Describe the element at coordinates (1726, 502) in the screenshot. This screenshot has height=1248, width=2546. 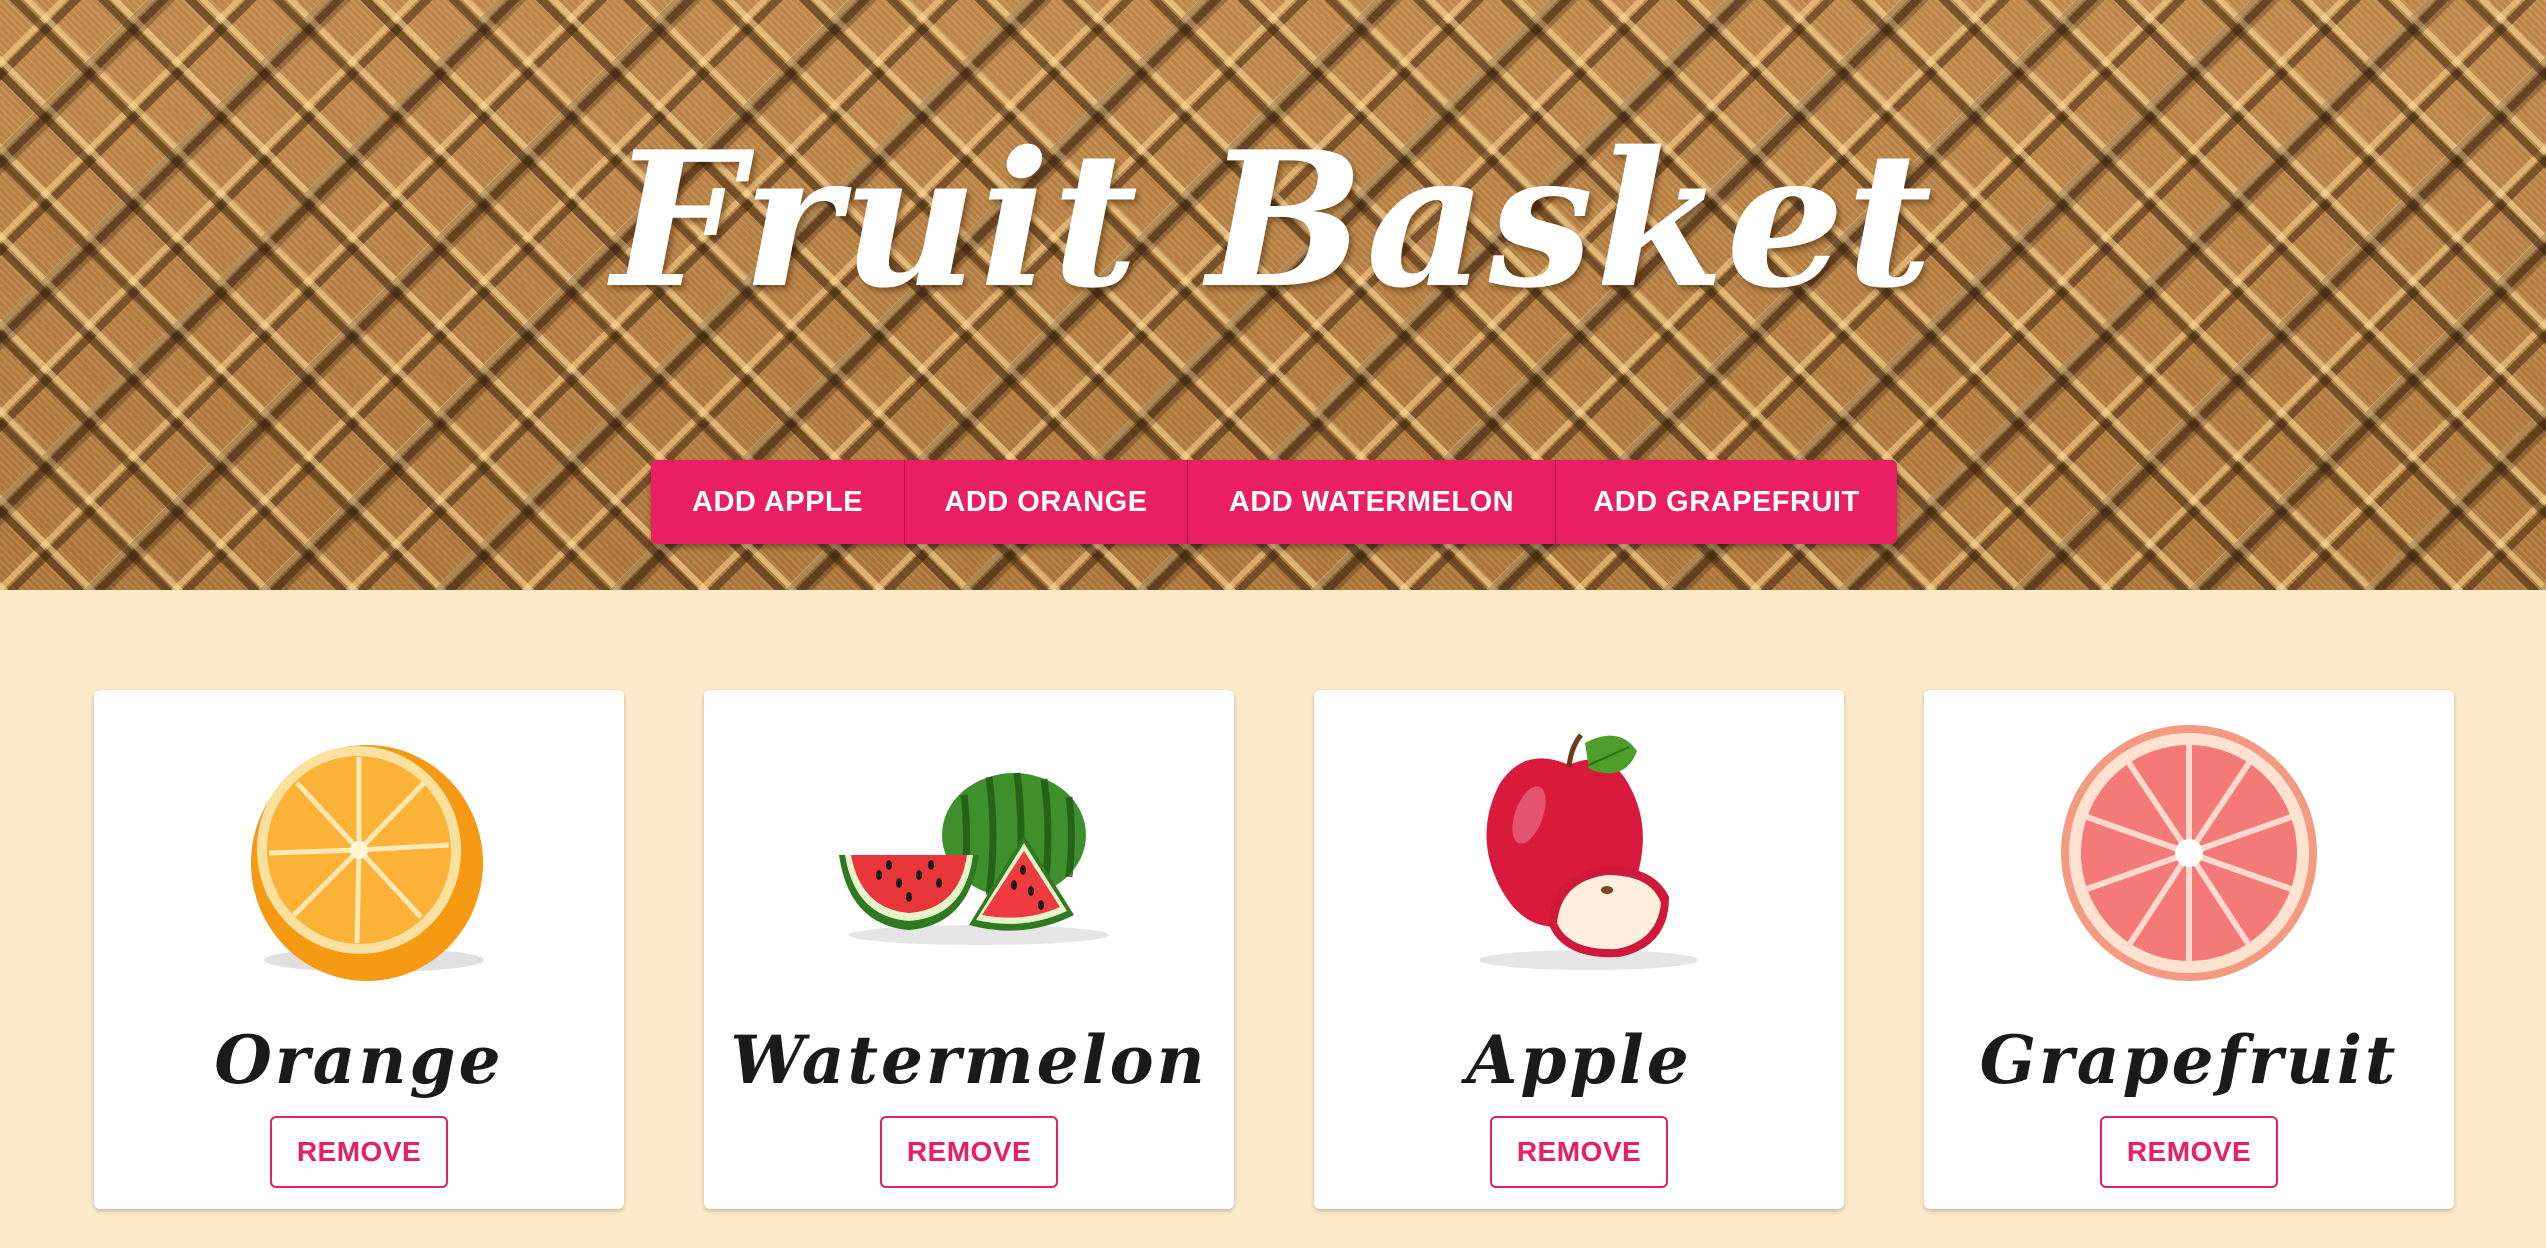
I see `add-grapefruit-button: ADD GRAPEFRUIT` at that location.